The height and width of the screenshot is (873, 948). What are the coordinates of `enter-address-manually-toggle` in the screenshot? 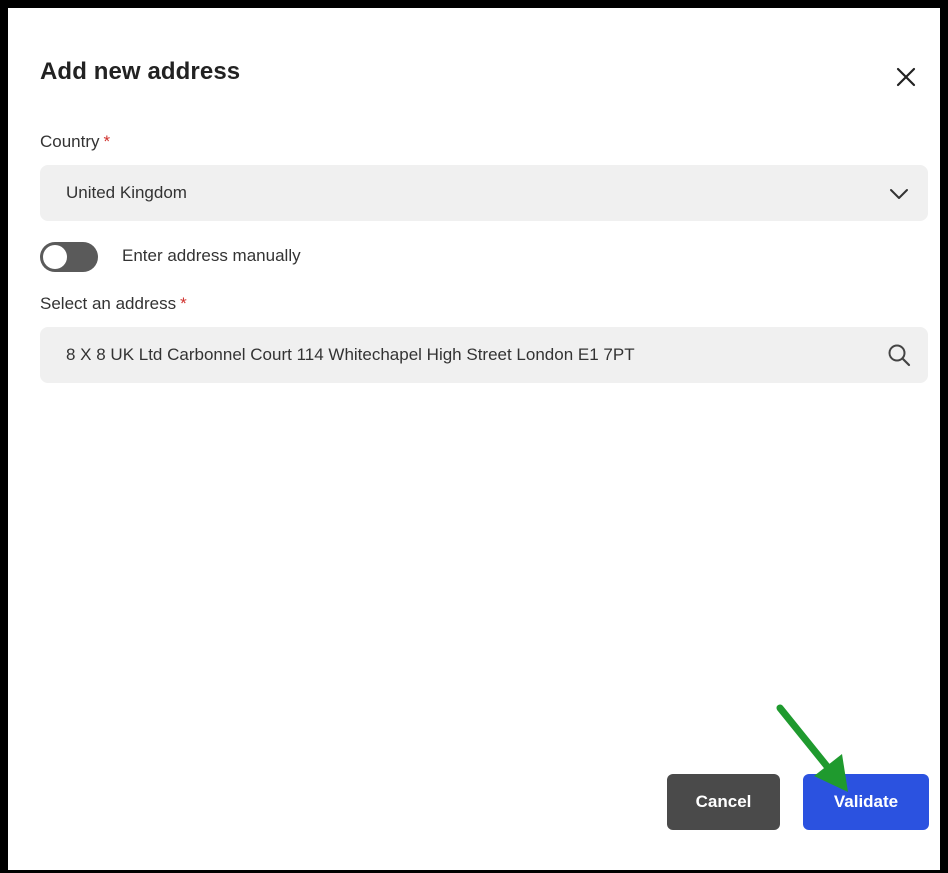 It's located at (69, 257).